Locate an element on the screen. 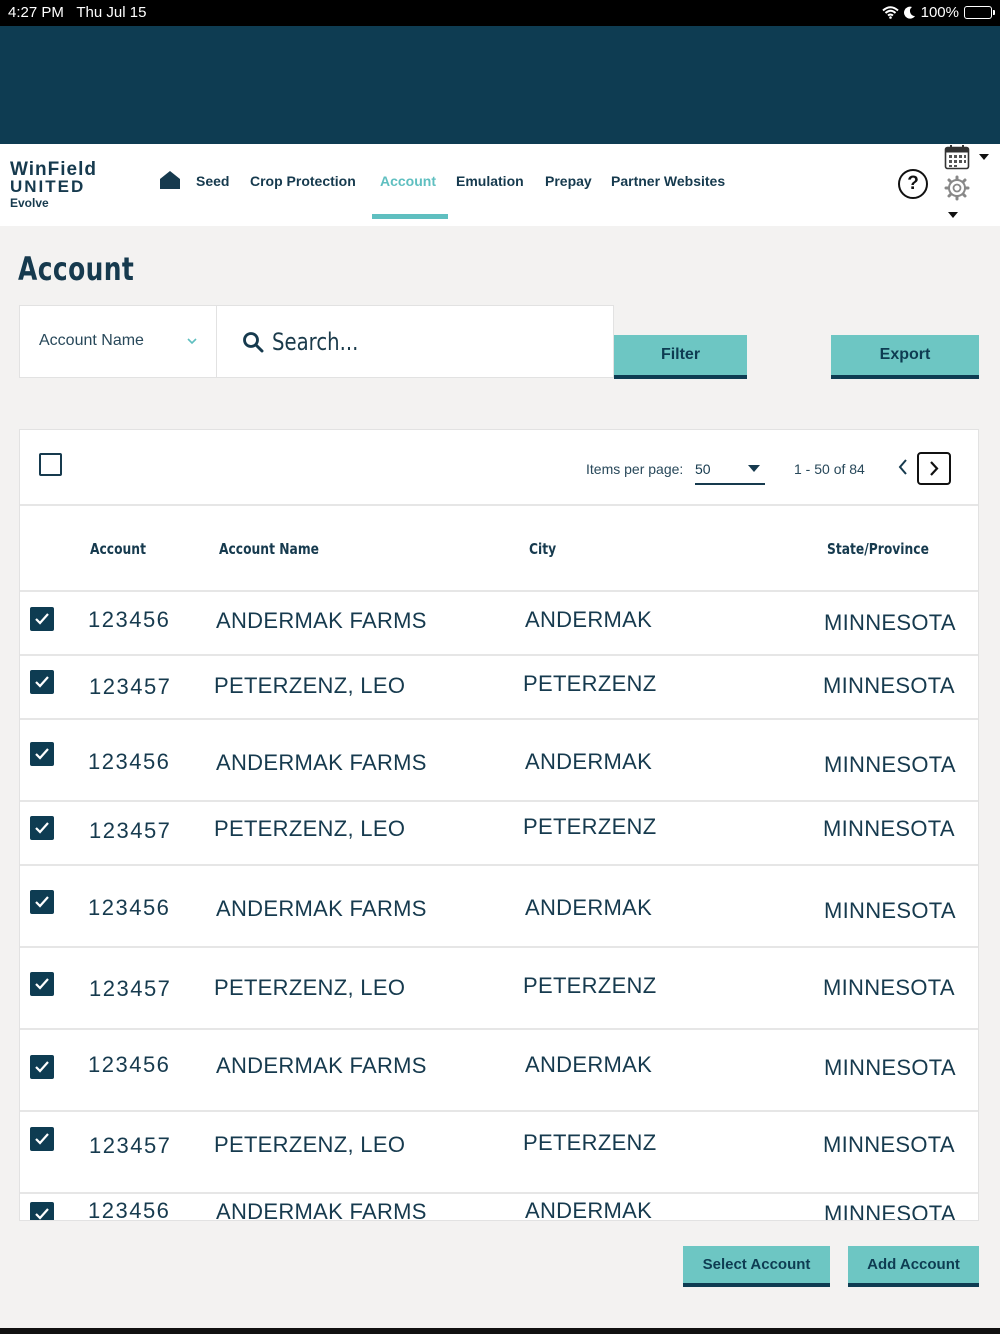 Image resolution: width=1000 pixels, height=1334 pixels. winfield-logo: WinField UNITED Evolve is located at coordinates (53, 184).